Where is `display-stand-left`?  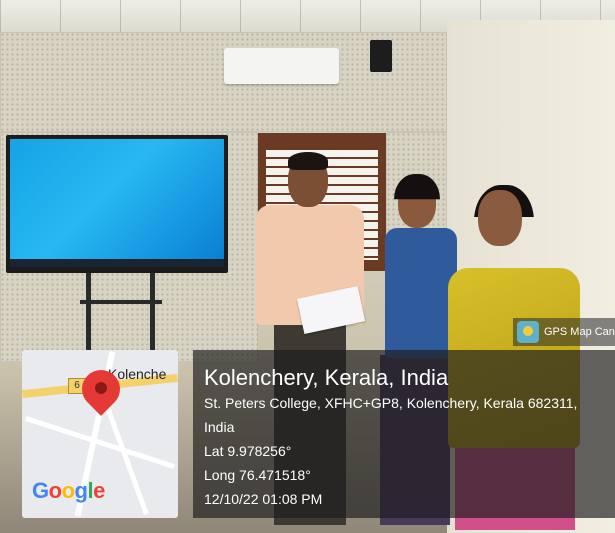
display-stand-left is located at coordinates (88, 313).